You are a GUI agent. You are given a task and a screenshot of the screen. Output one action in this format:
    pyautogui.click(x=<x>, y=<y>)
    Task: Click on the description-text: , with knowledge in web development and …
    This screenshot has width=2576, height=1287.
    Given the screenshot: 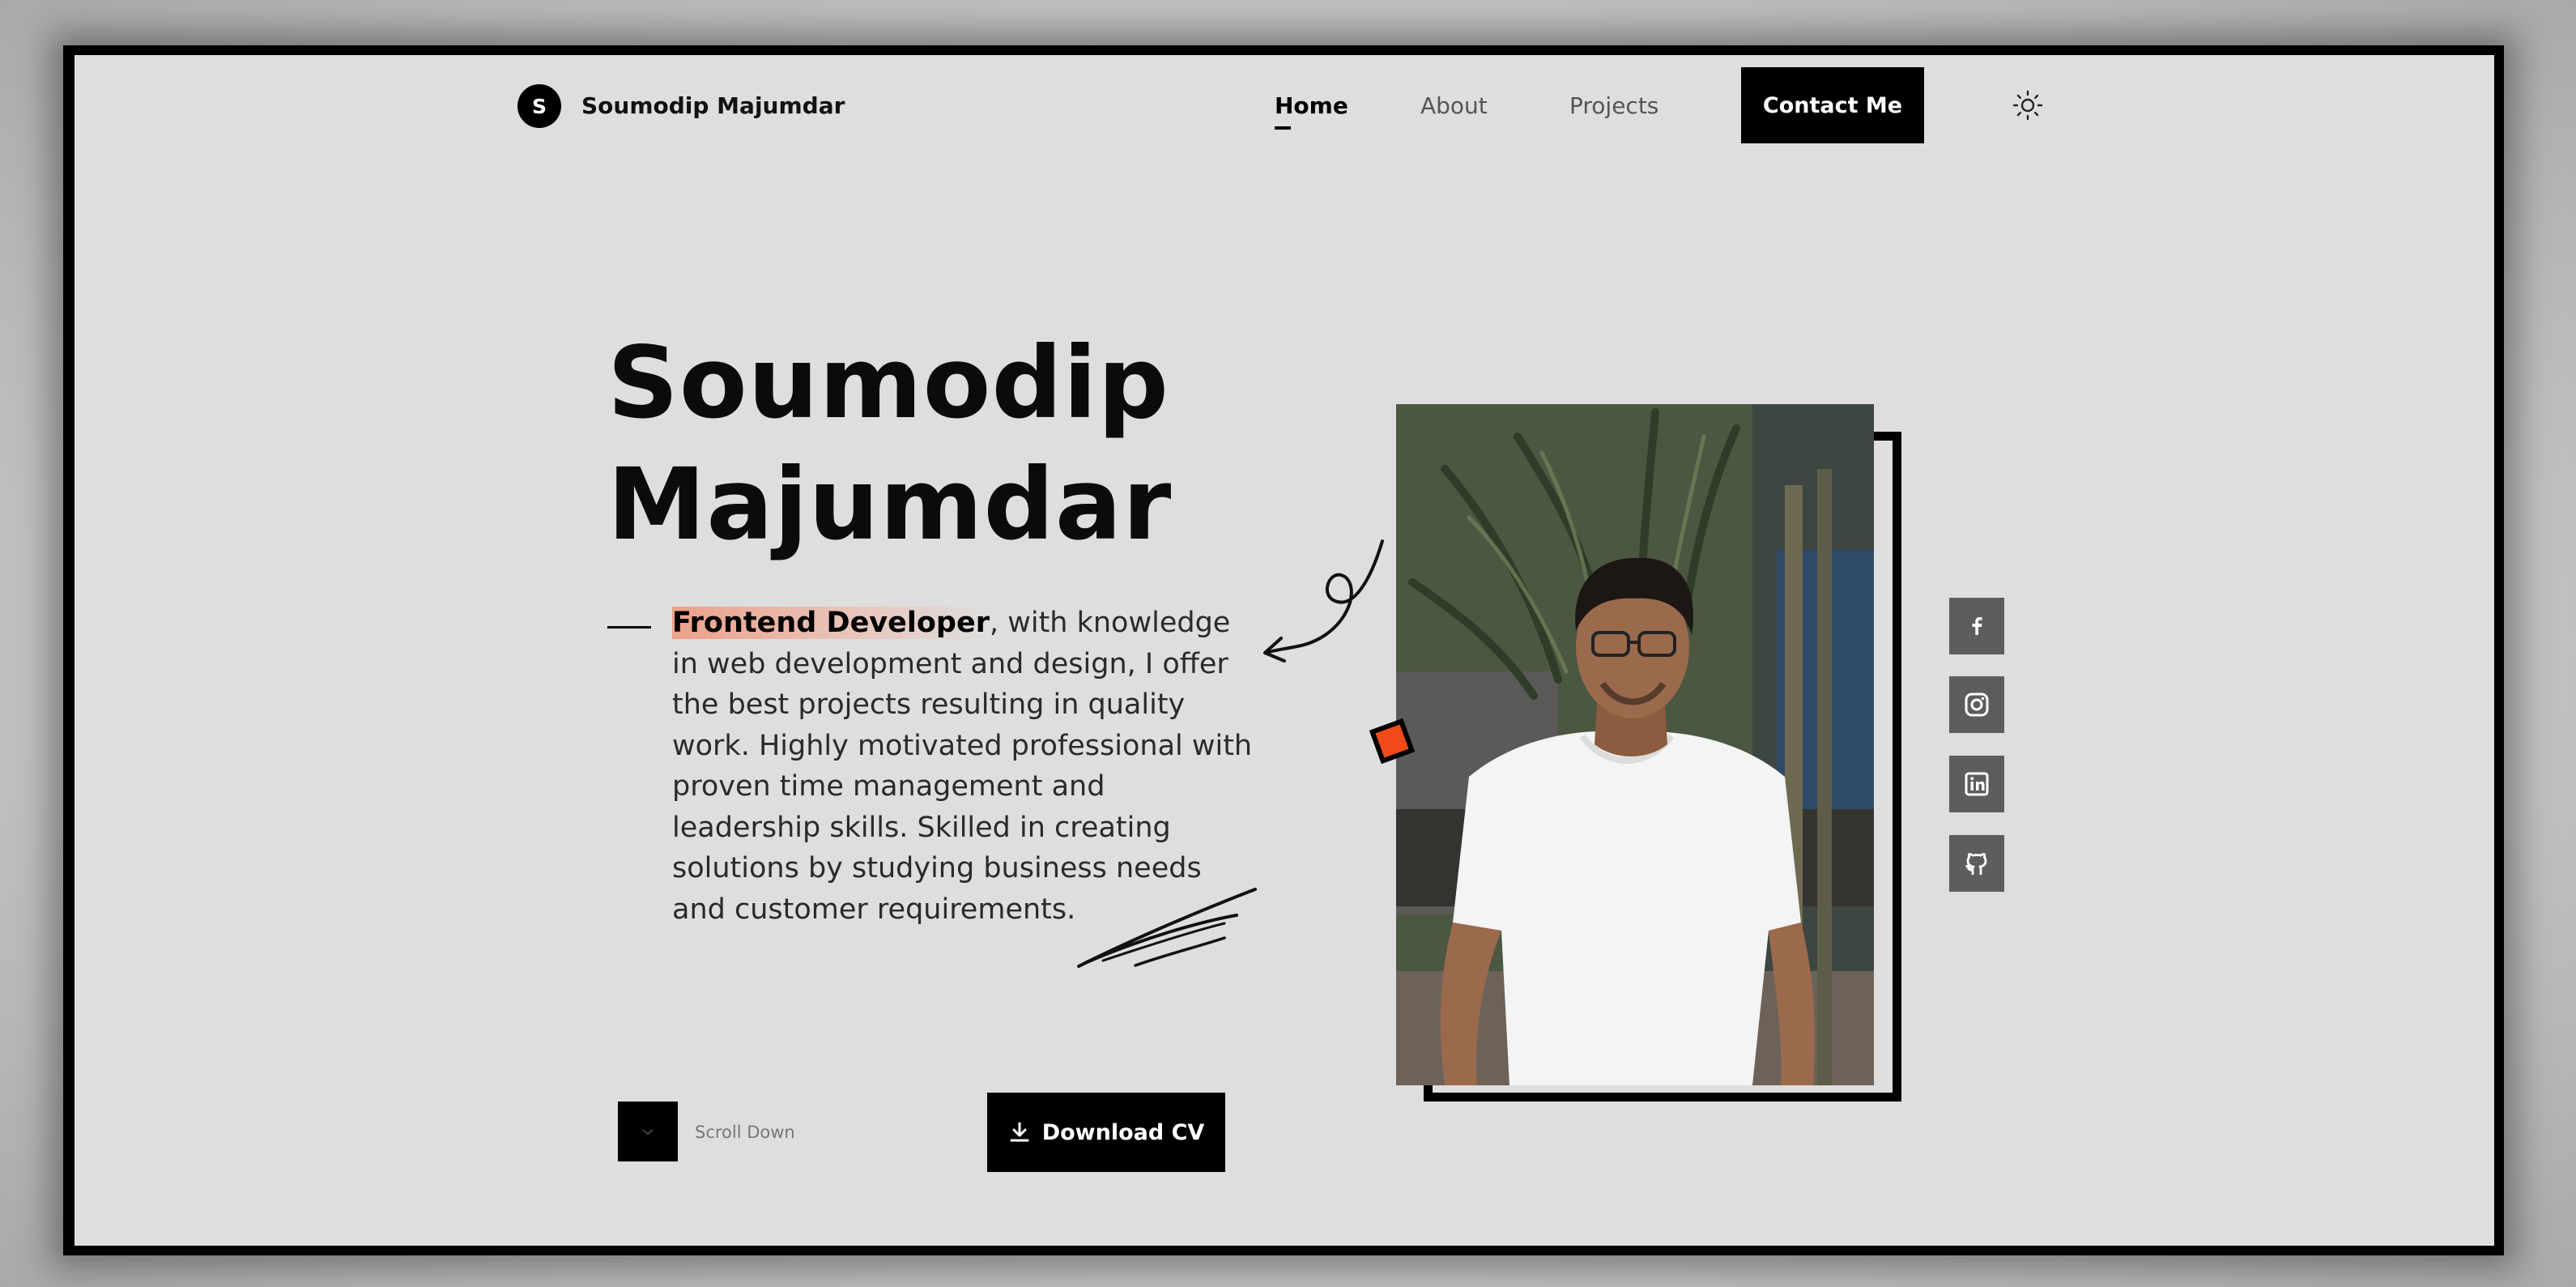 What is the action you would take?
    pyautogui.click(x=962, y=766)
    